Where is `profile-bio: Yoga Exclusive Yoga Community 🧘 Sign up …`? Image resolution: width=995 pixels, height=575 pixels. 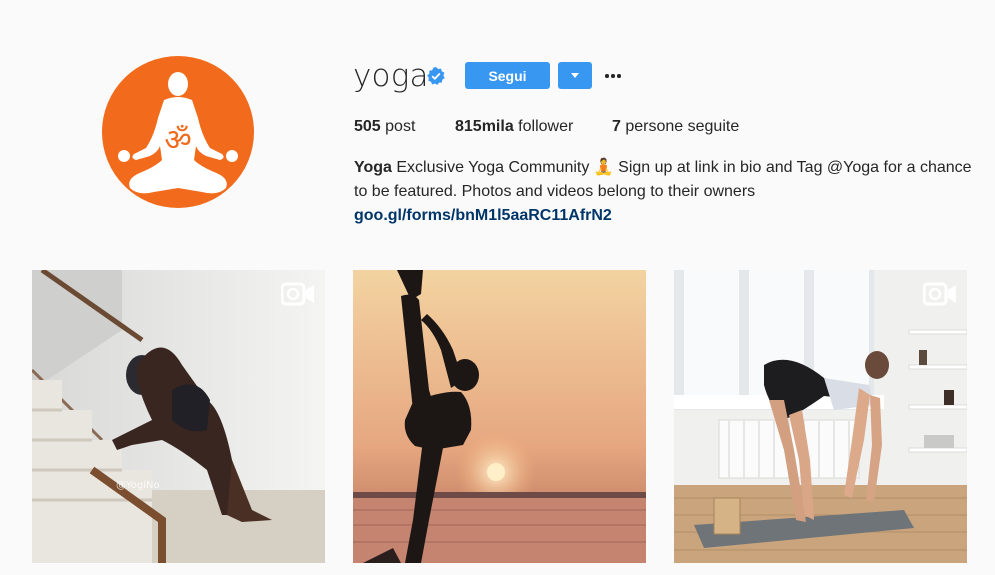 profile-bio: Yoga Exclusive Yoga Community 🧘 Sign up … is located at coordinates (664, 192).